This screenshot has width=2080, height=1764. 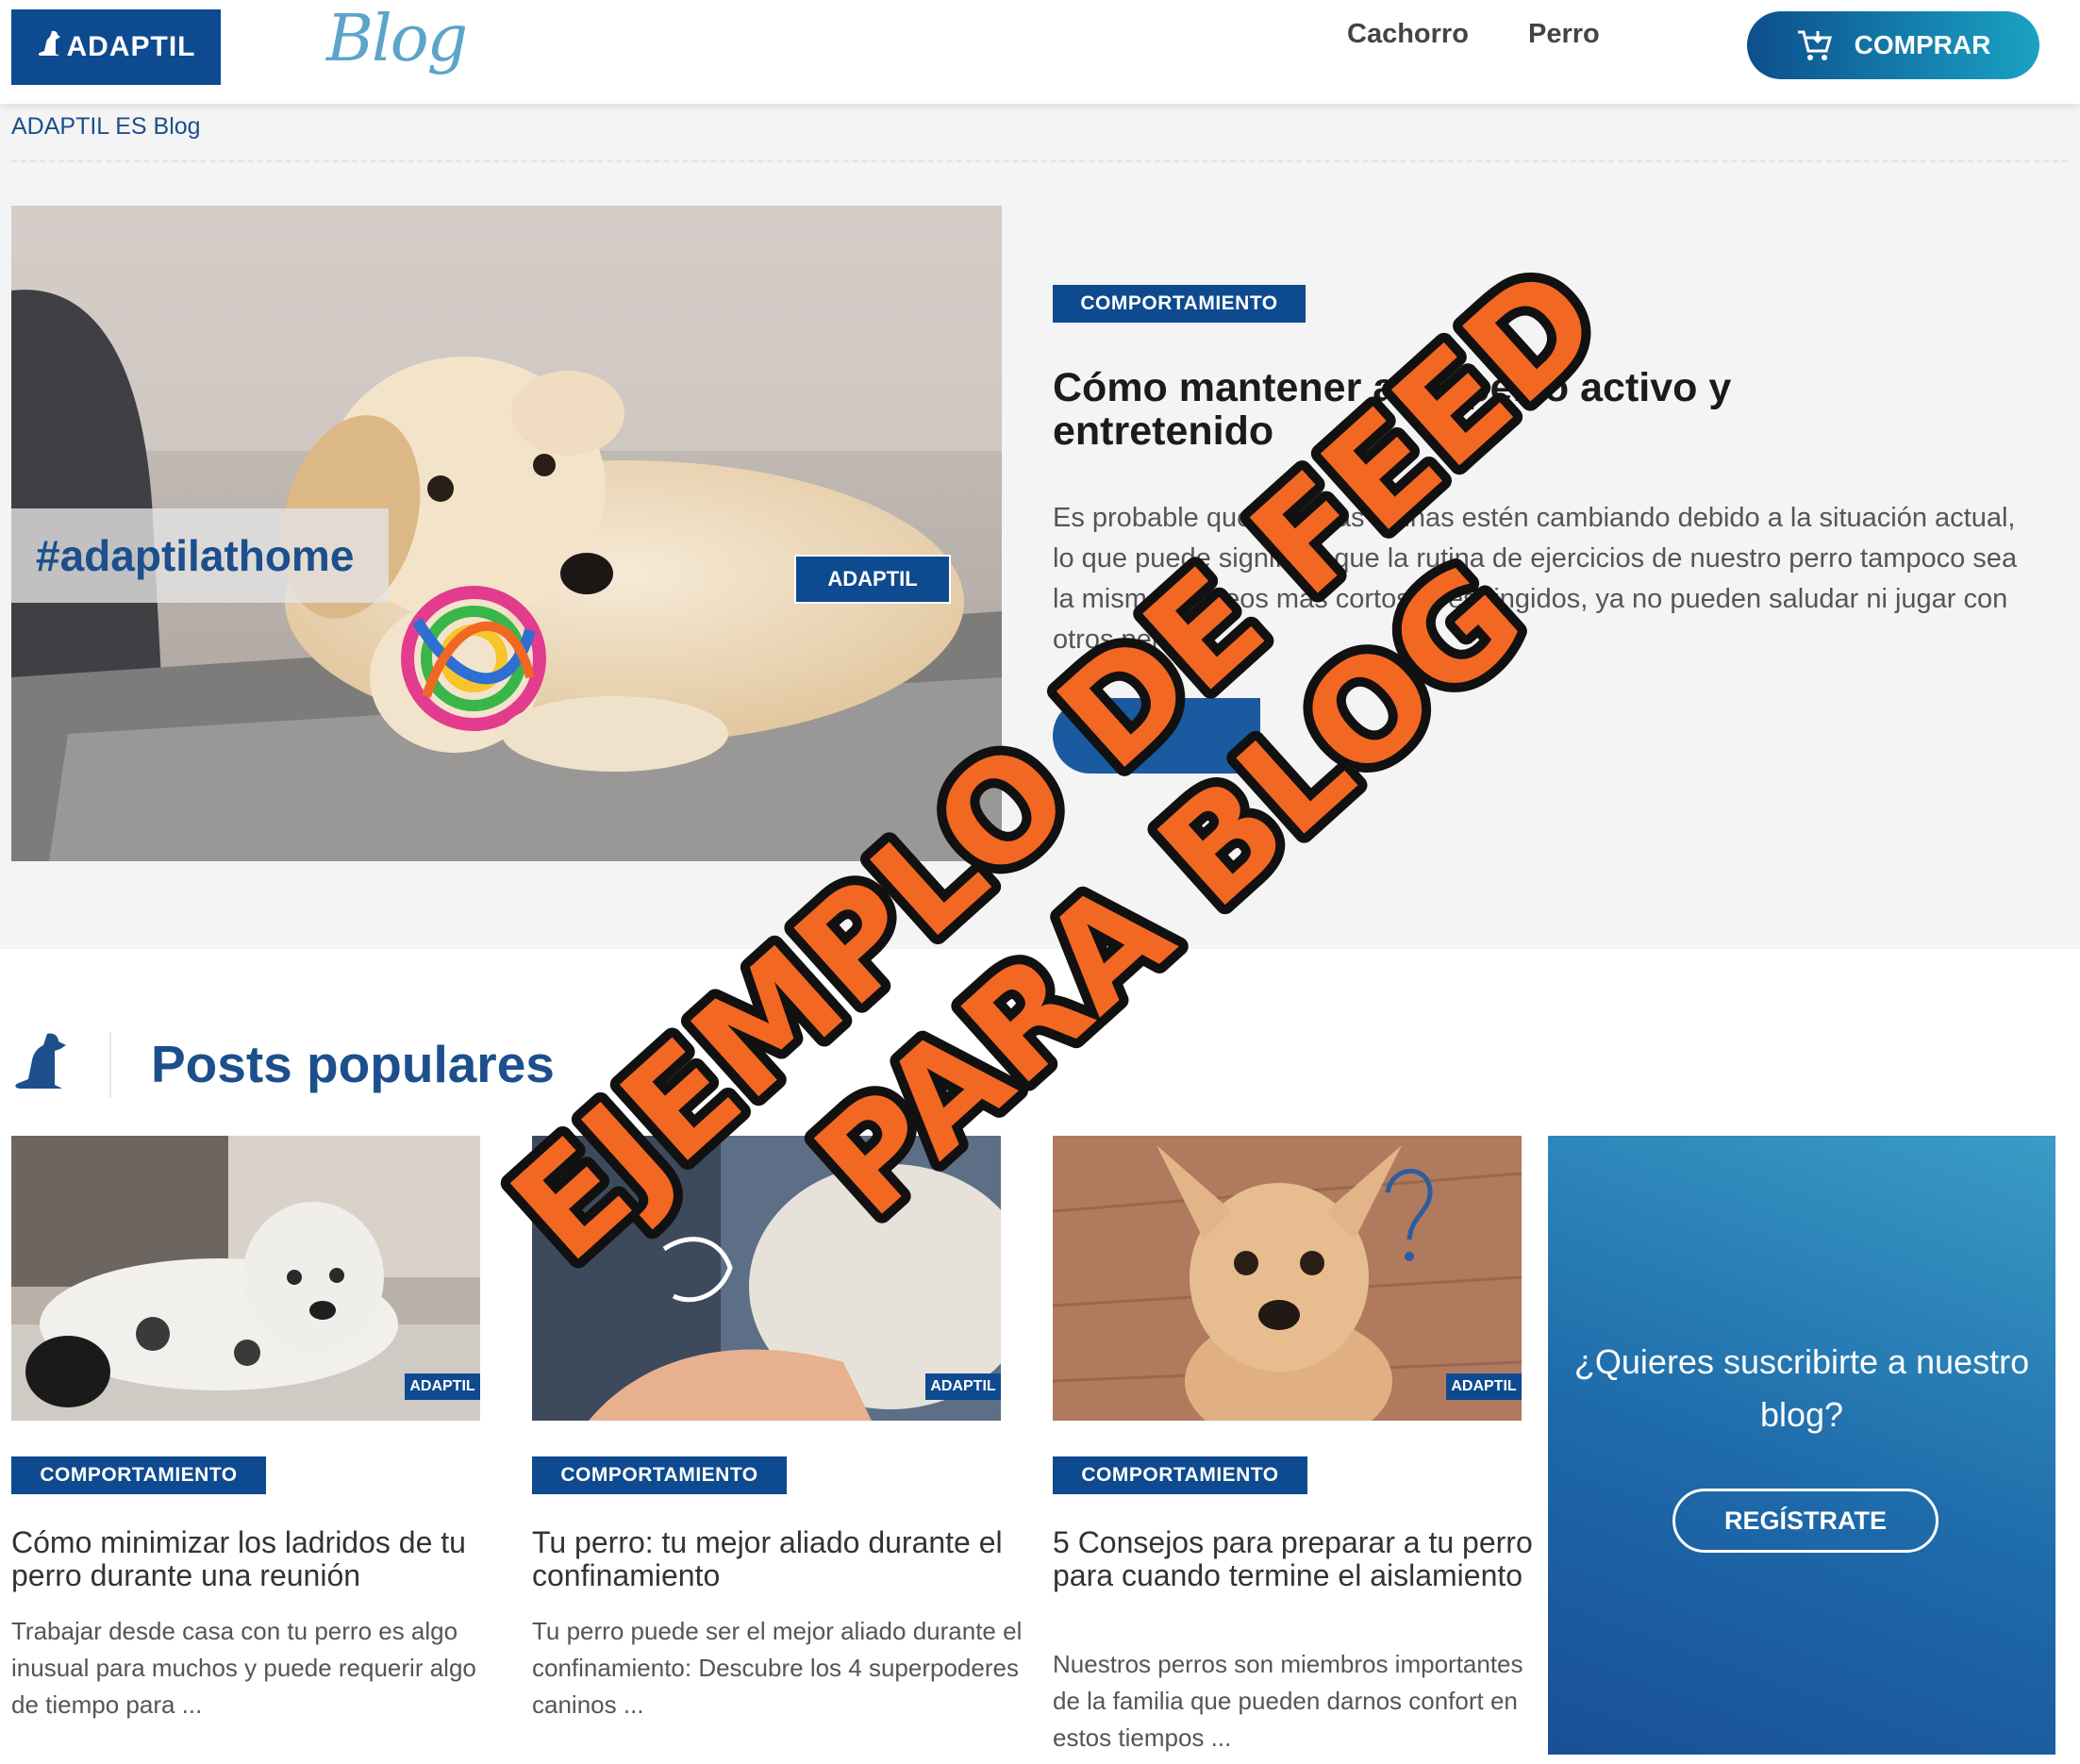 What do you see at coordinates (397, 39) in the screenshot?
I see `blog-wordmark: Blog` at bounding box center [397, 39].